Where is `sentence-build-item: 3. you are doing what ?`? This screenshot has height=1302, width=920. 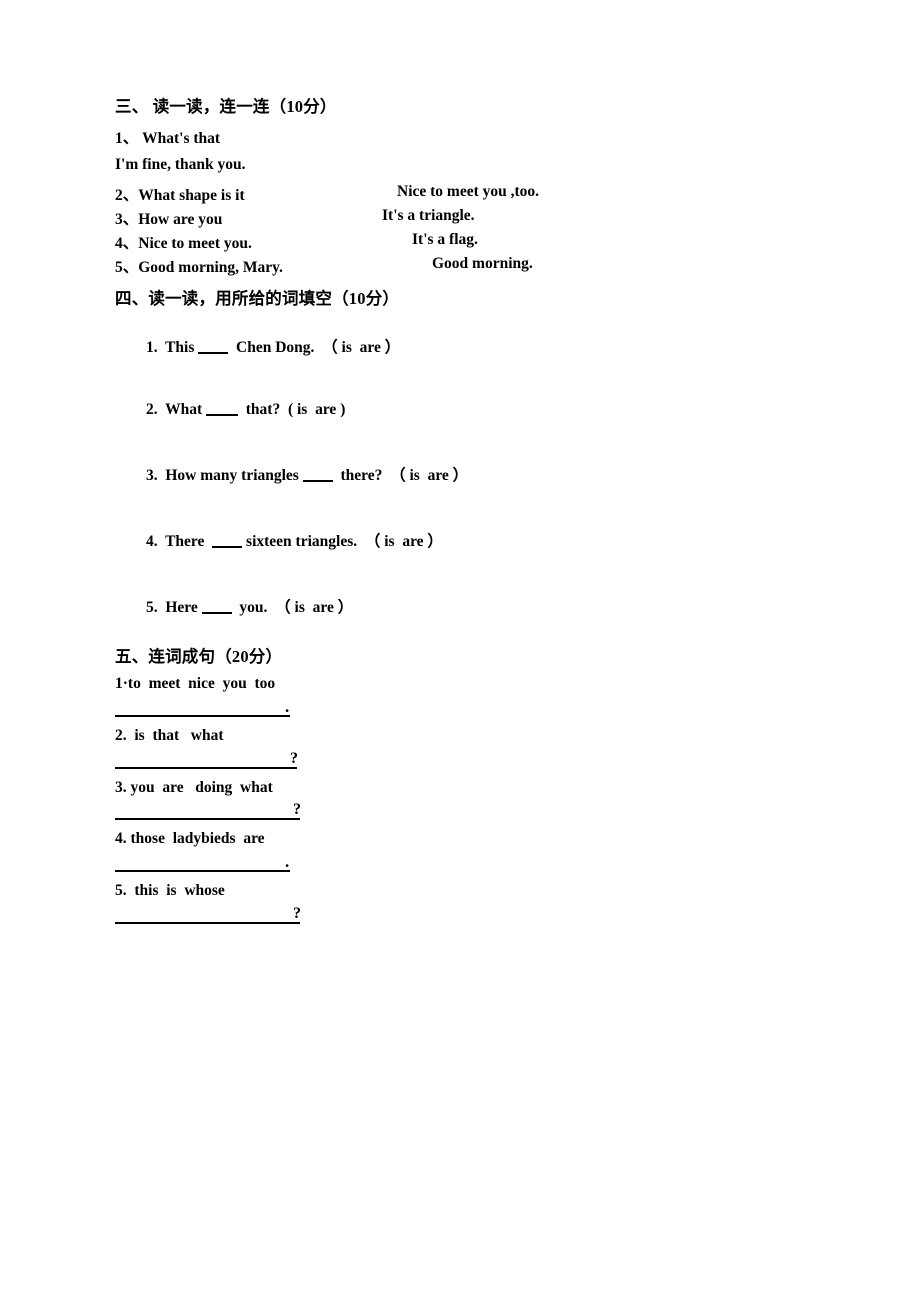
sentence-build-item: 3. you are doing what ? is located at coordinates (495, 804).